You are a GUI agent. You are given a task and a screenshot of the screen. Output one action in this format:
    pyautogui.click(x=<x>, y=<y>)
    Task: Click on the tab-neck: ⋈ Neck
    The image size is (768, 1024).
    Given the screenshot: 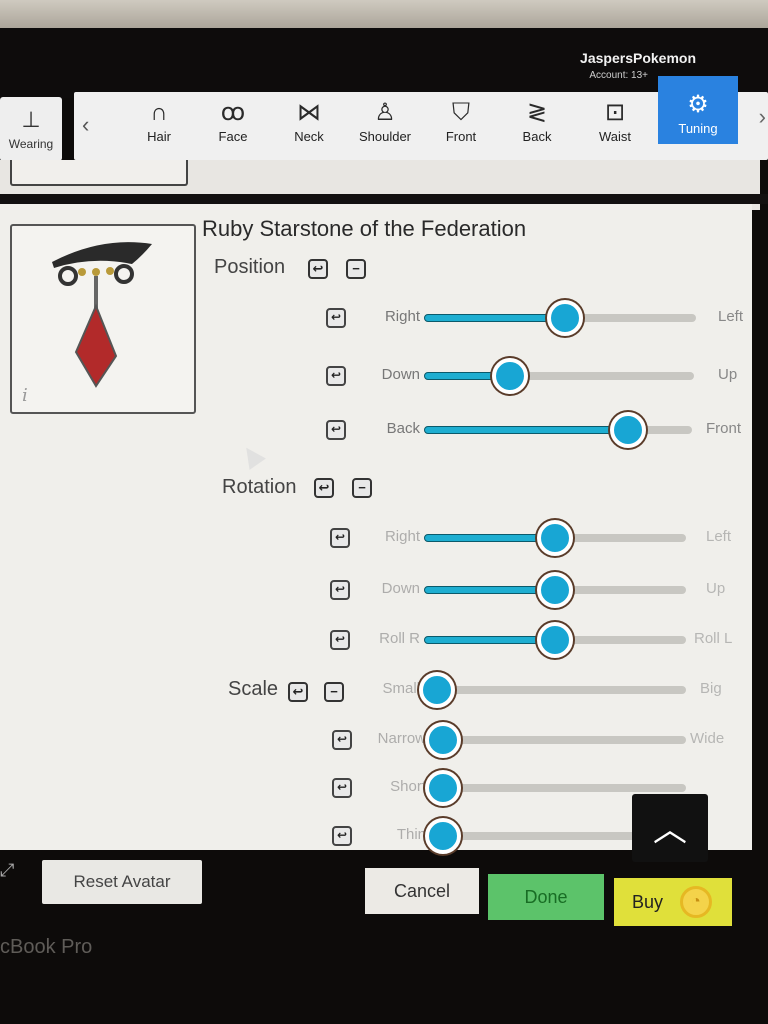 What is the action you would take?
    pyautogui.click(x=309, y=126)
    